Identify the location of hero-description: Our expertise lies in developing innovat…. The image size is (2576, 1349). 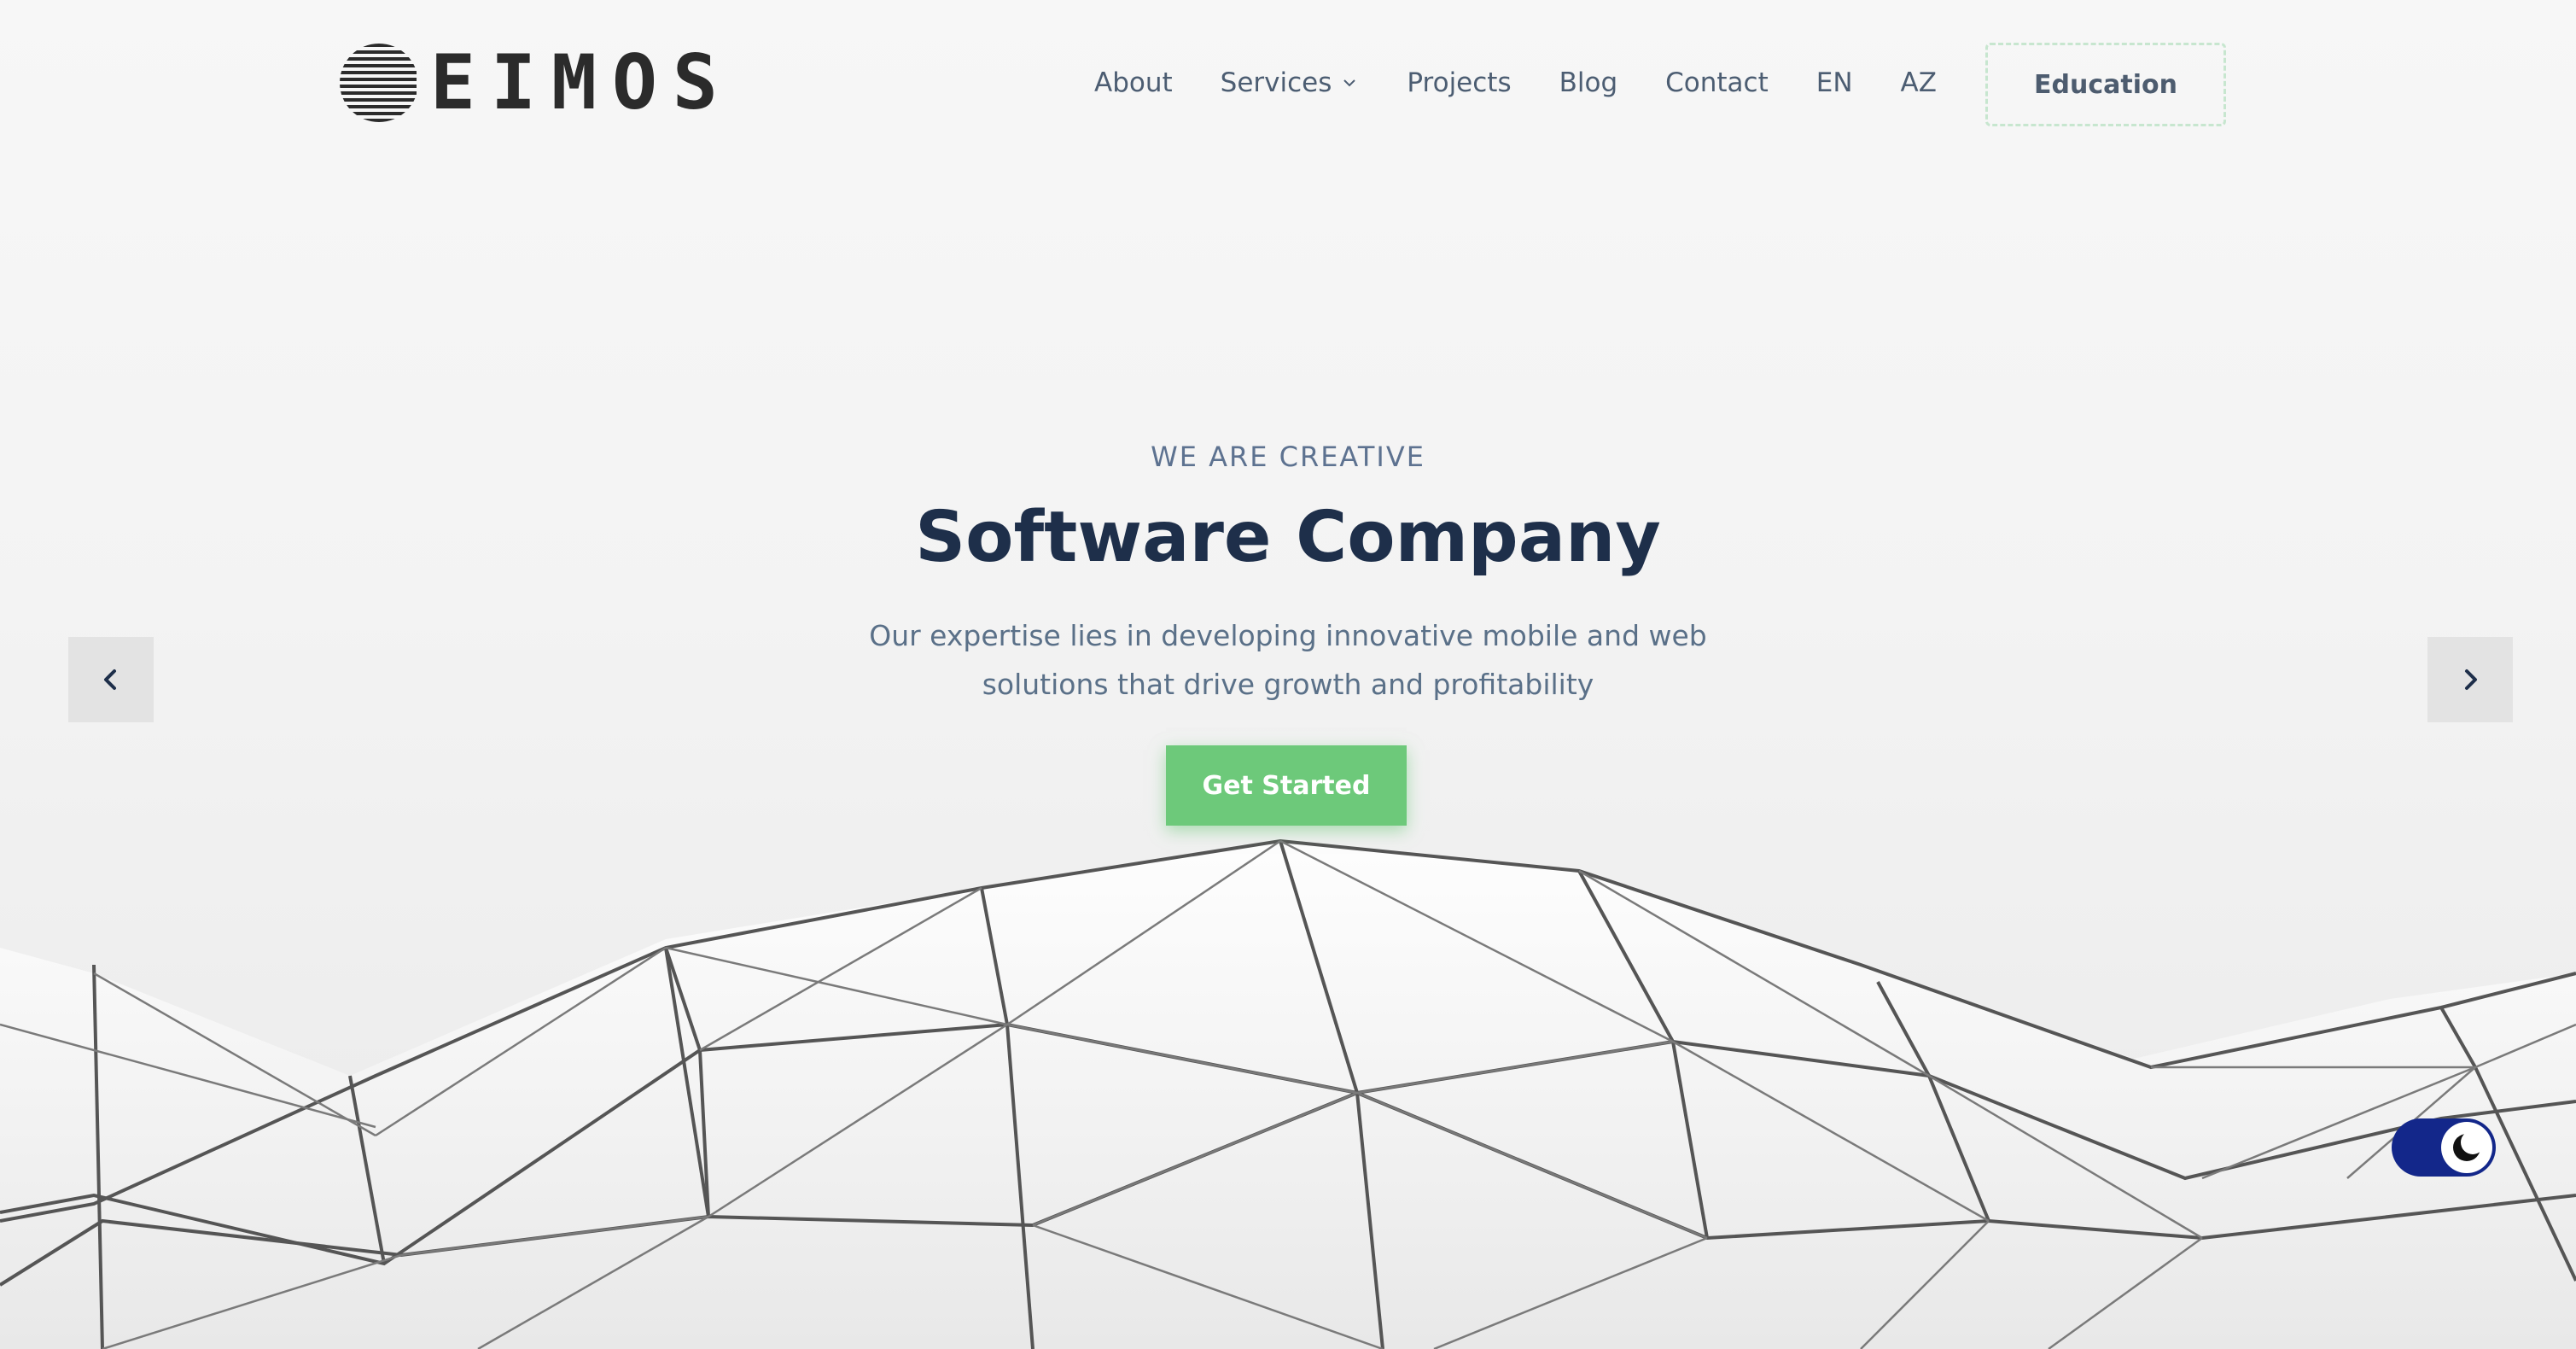
(1288, 660).